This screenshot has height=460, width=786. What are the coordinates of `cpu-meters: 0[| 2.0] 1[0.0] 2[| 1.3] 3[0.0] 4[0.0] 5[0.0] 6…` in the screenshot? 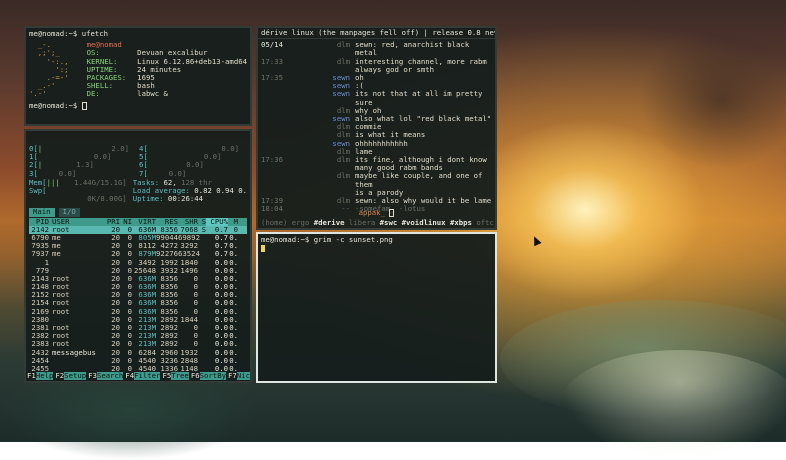 It's located at (138, 161).